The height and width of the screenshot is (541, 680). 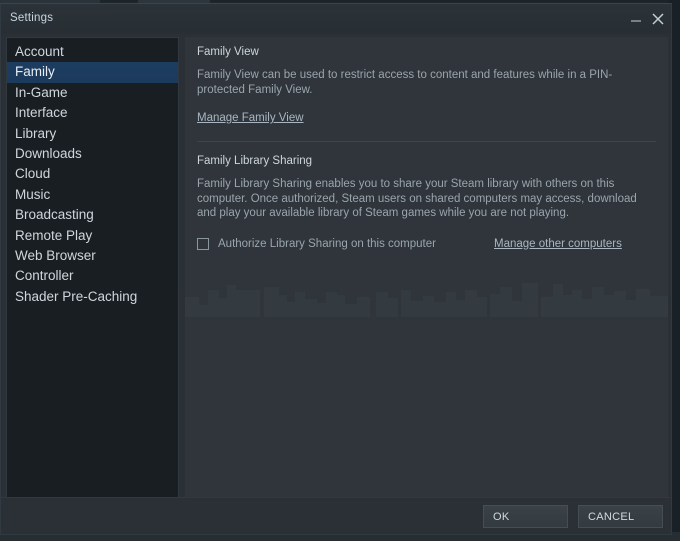 What do you see at coordinates (228, 52) in the screenshot?
I see `family-view-heading: Family View` at bounding box center [228, 52].